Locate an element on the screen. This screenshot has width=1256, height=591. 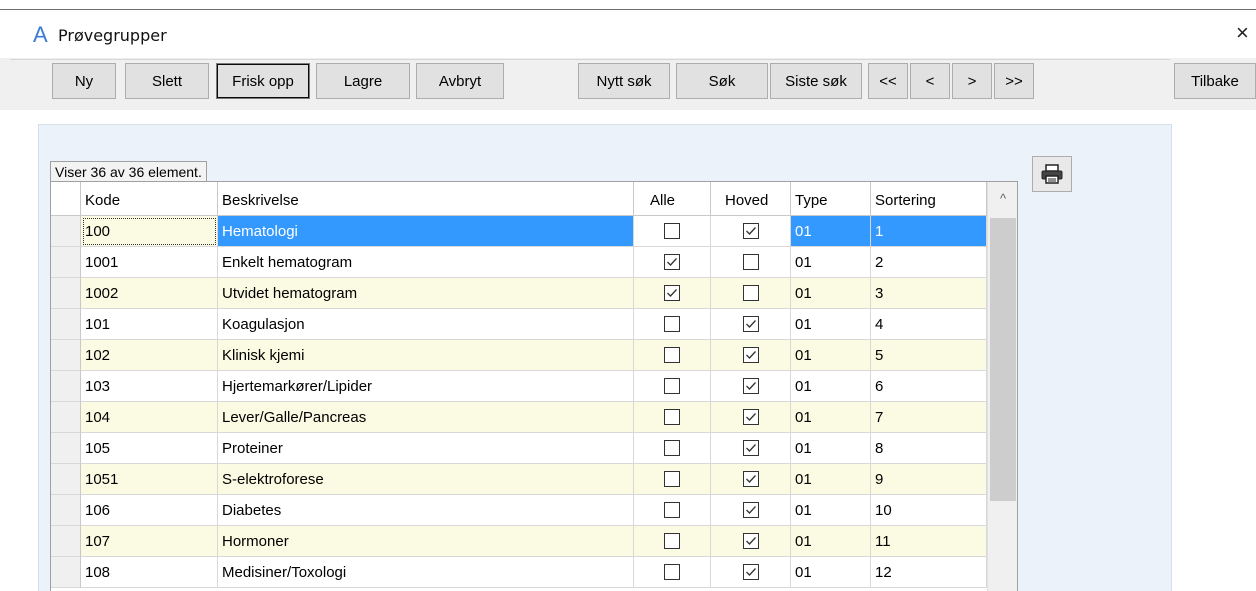
cell-kode: 101 is located at coordinates (149, 324).